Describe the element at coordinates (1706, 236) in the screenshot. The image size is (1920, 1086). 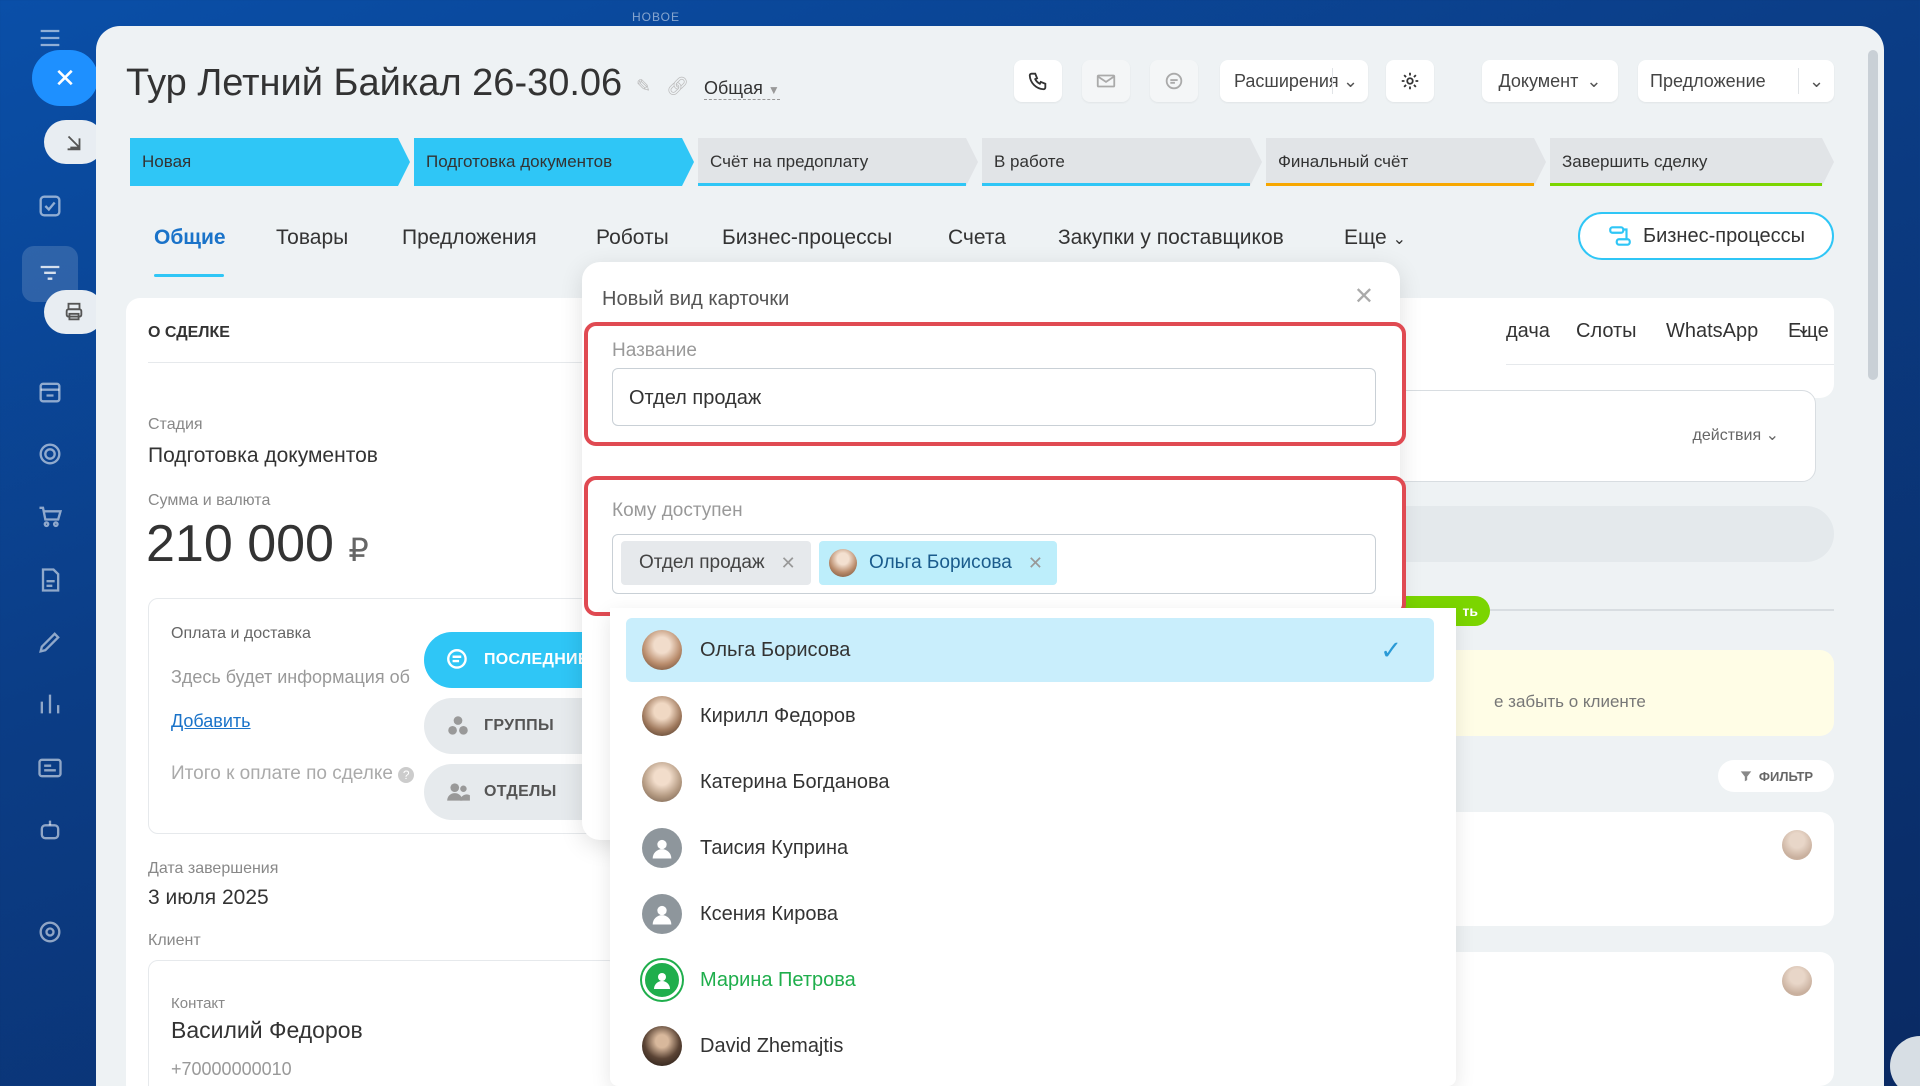
I see `business-processes-button: Бизнес-процессы` at that location.